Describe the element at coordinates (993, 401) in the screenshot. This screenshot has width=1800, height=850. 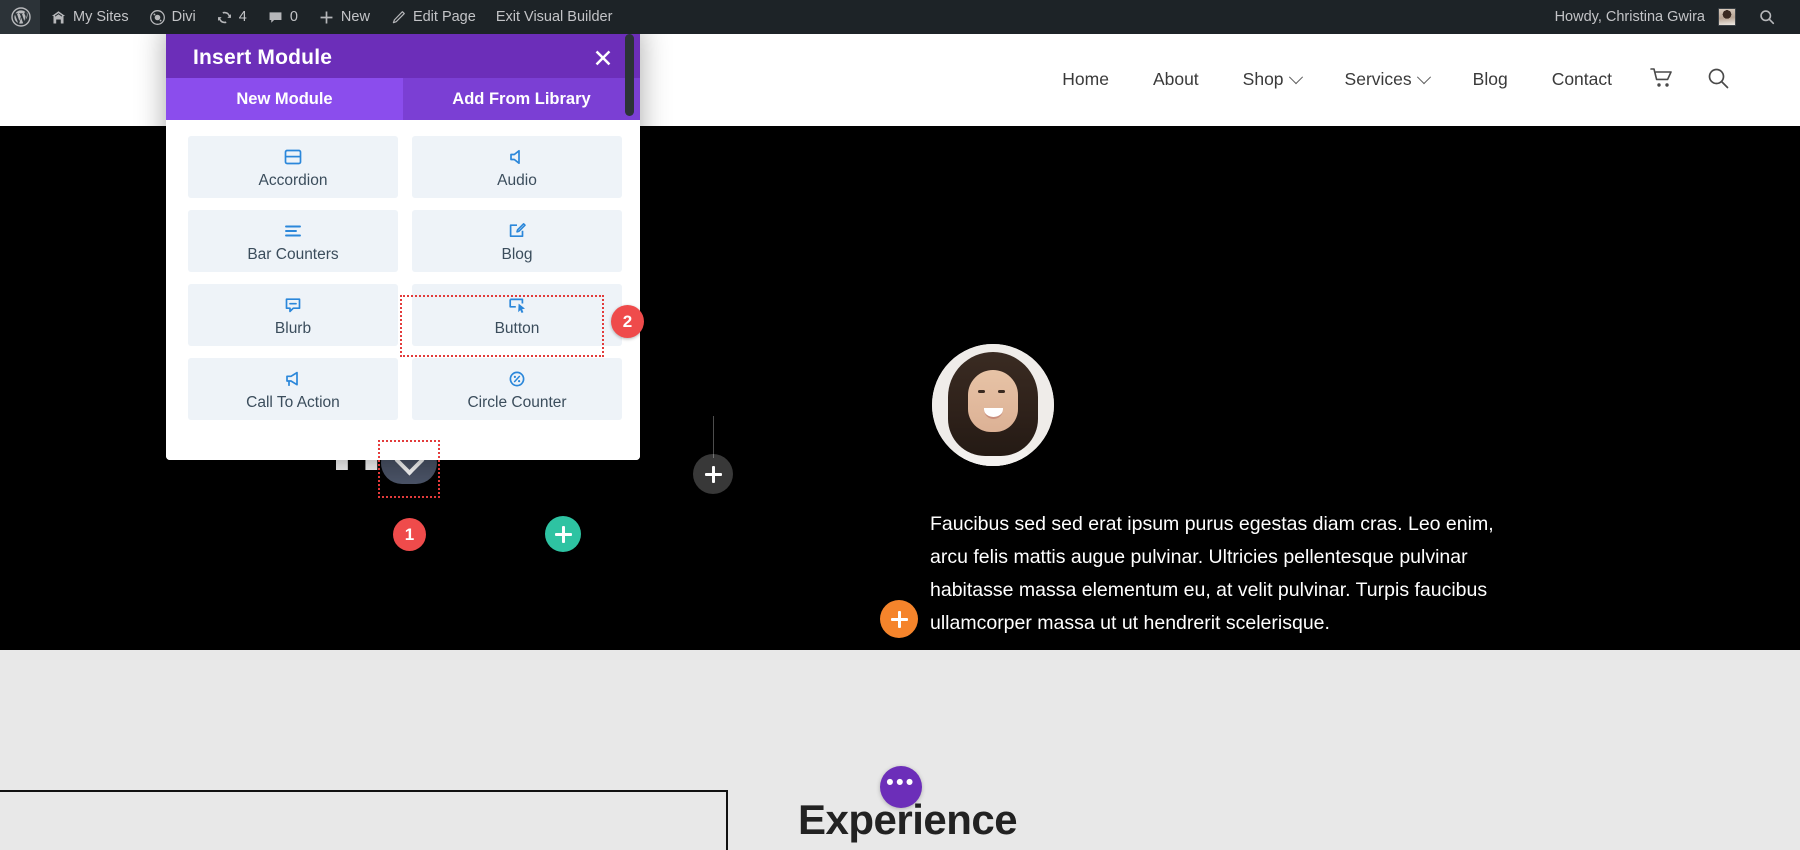
I see `portrait-face` at that location.